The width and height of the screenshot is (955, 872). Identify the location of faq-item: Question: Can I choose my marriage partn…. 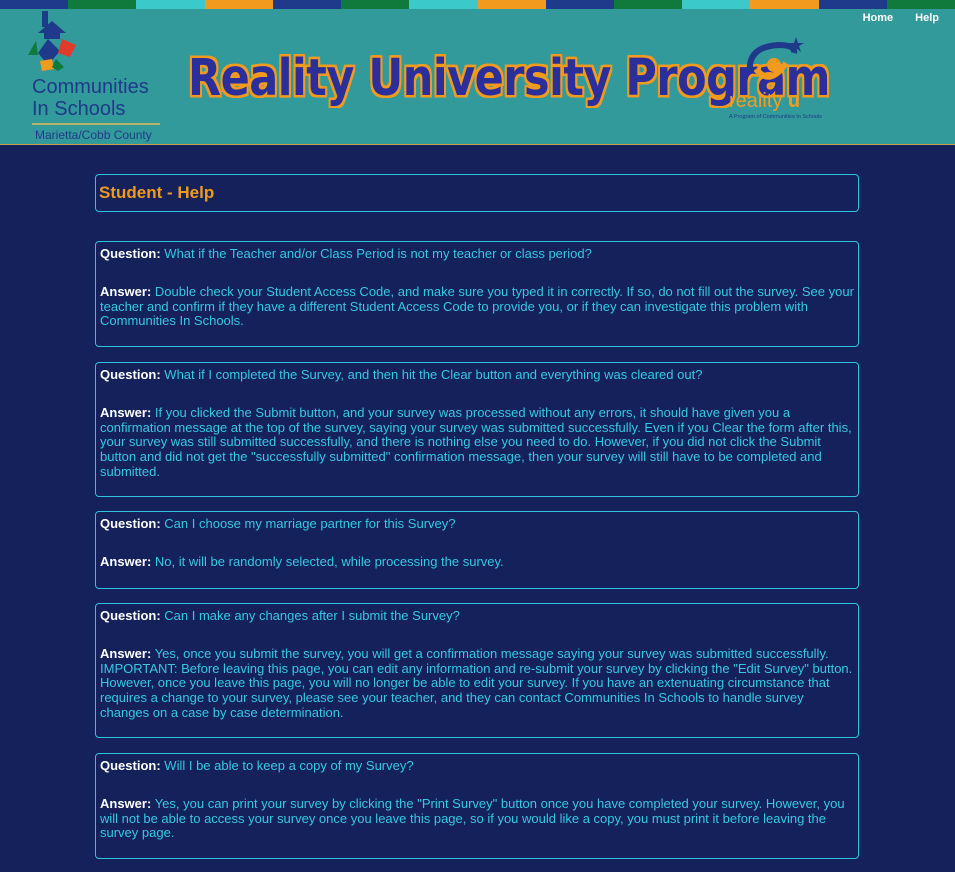
(477, 550).